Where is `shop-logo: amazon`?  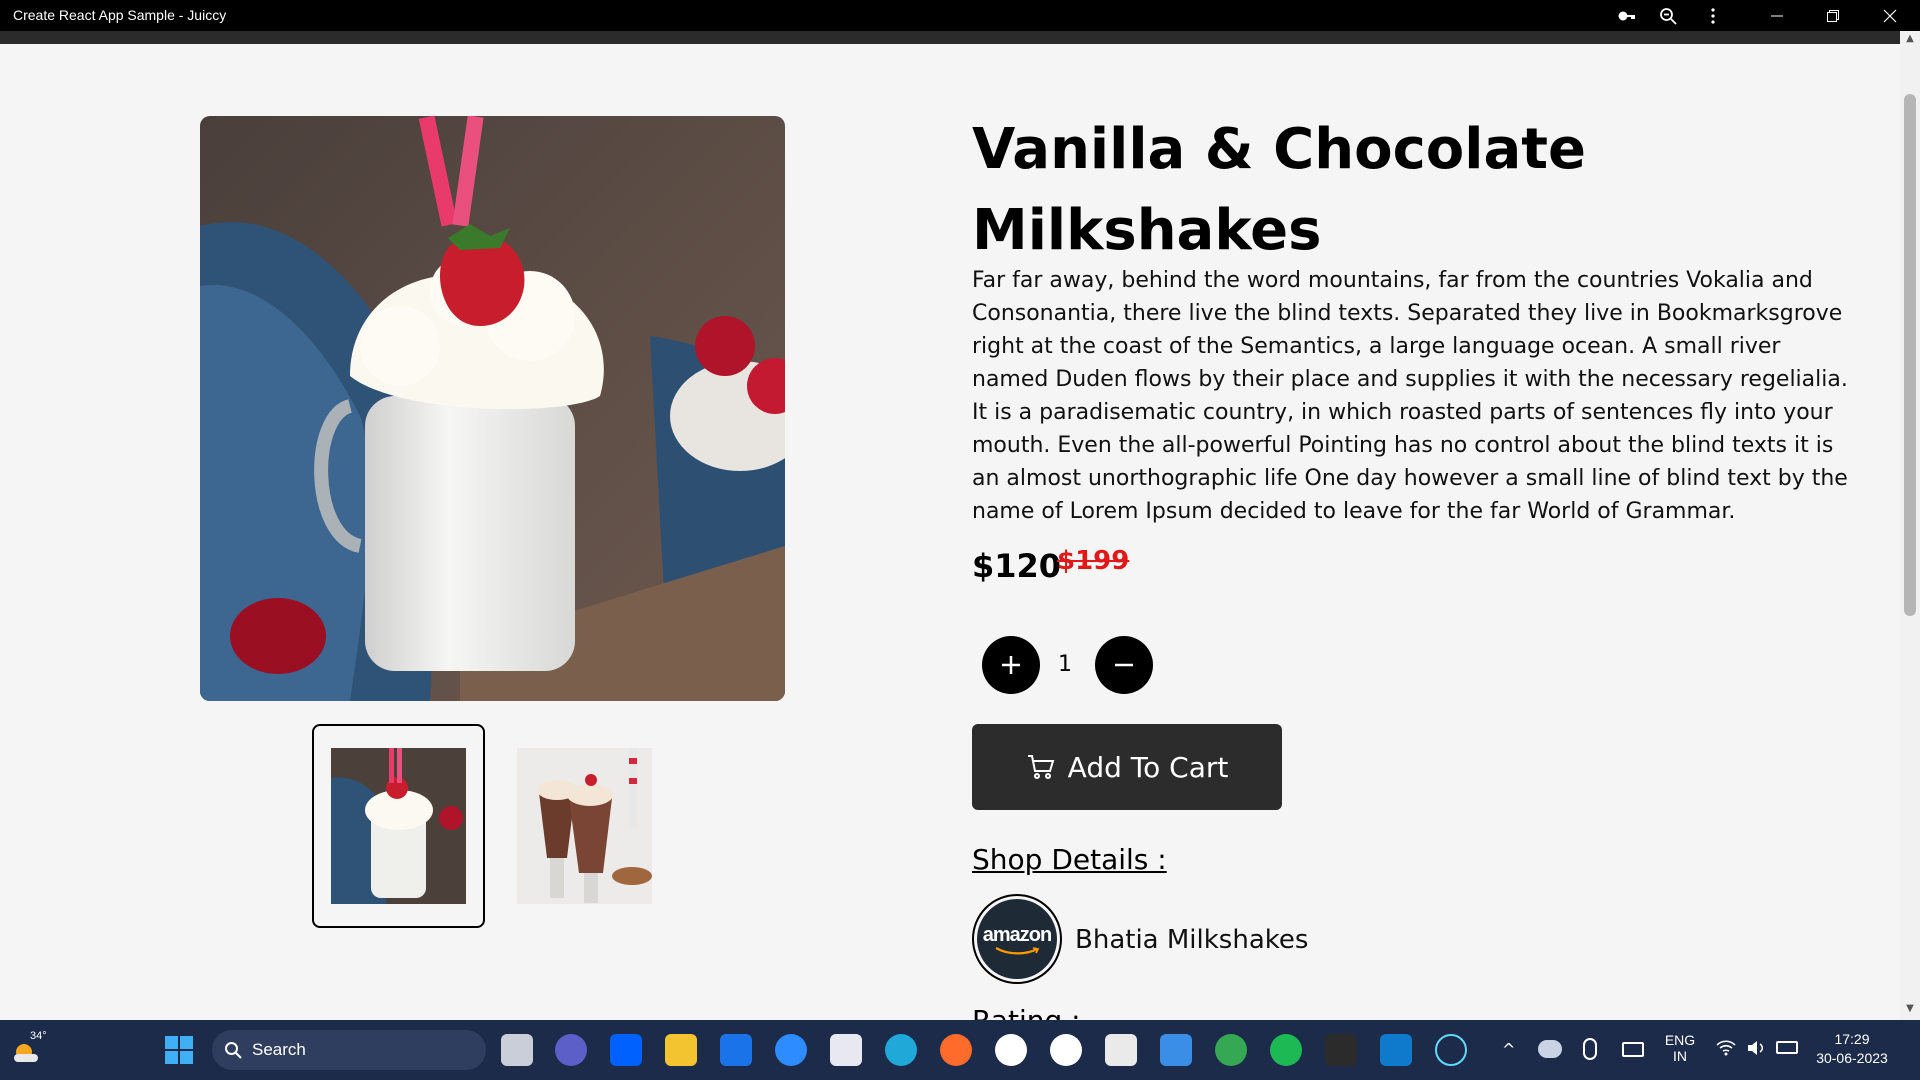
shop-logo: amazon is located at coordinates (1017, 939).